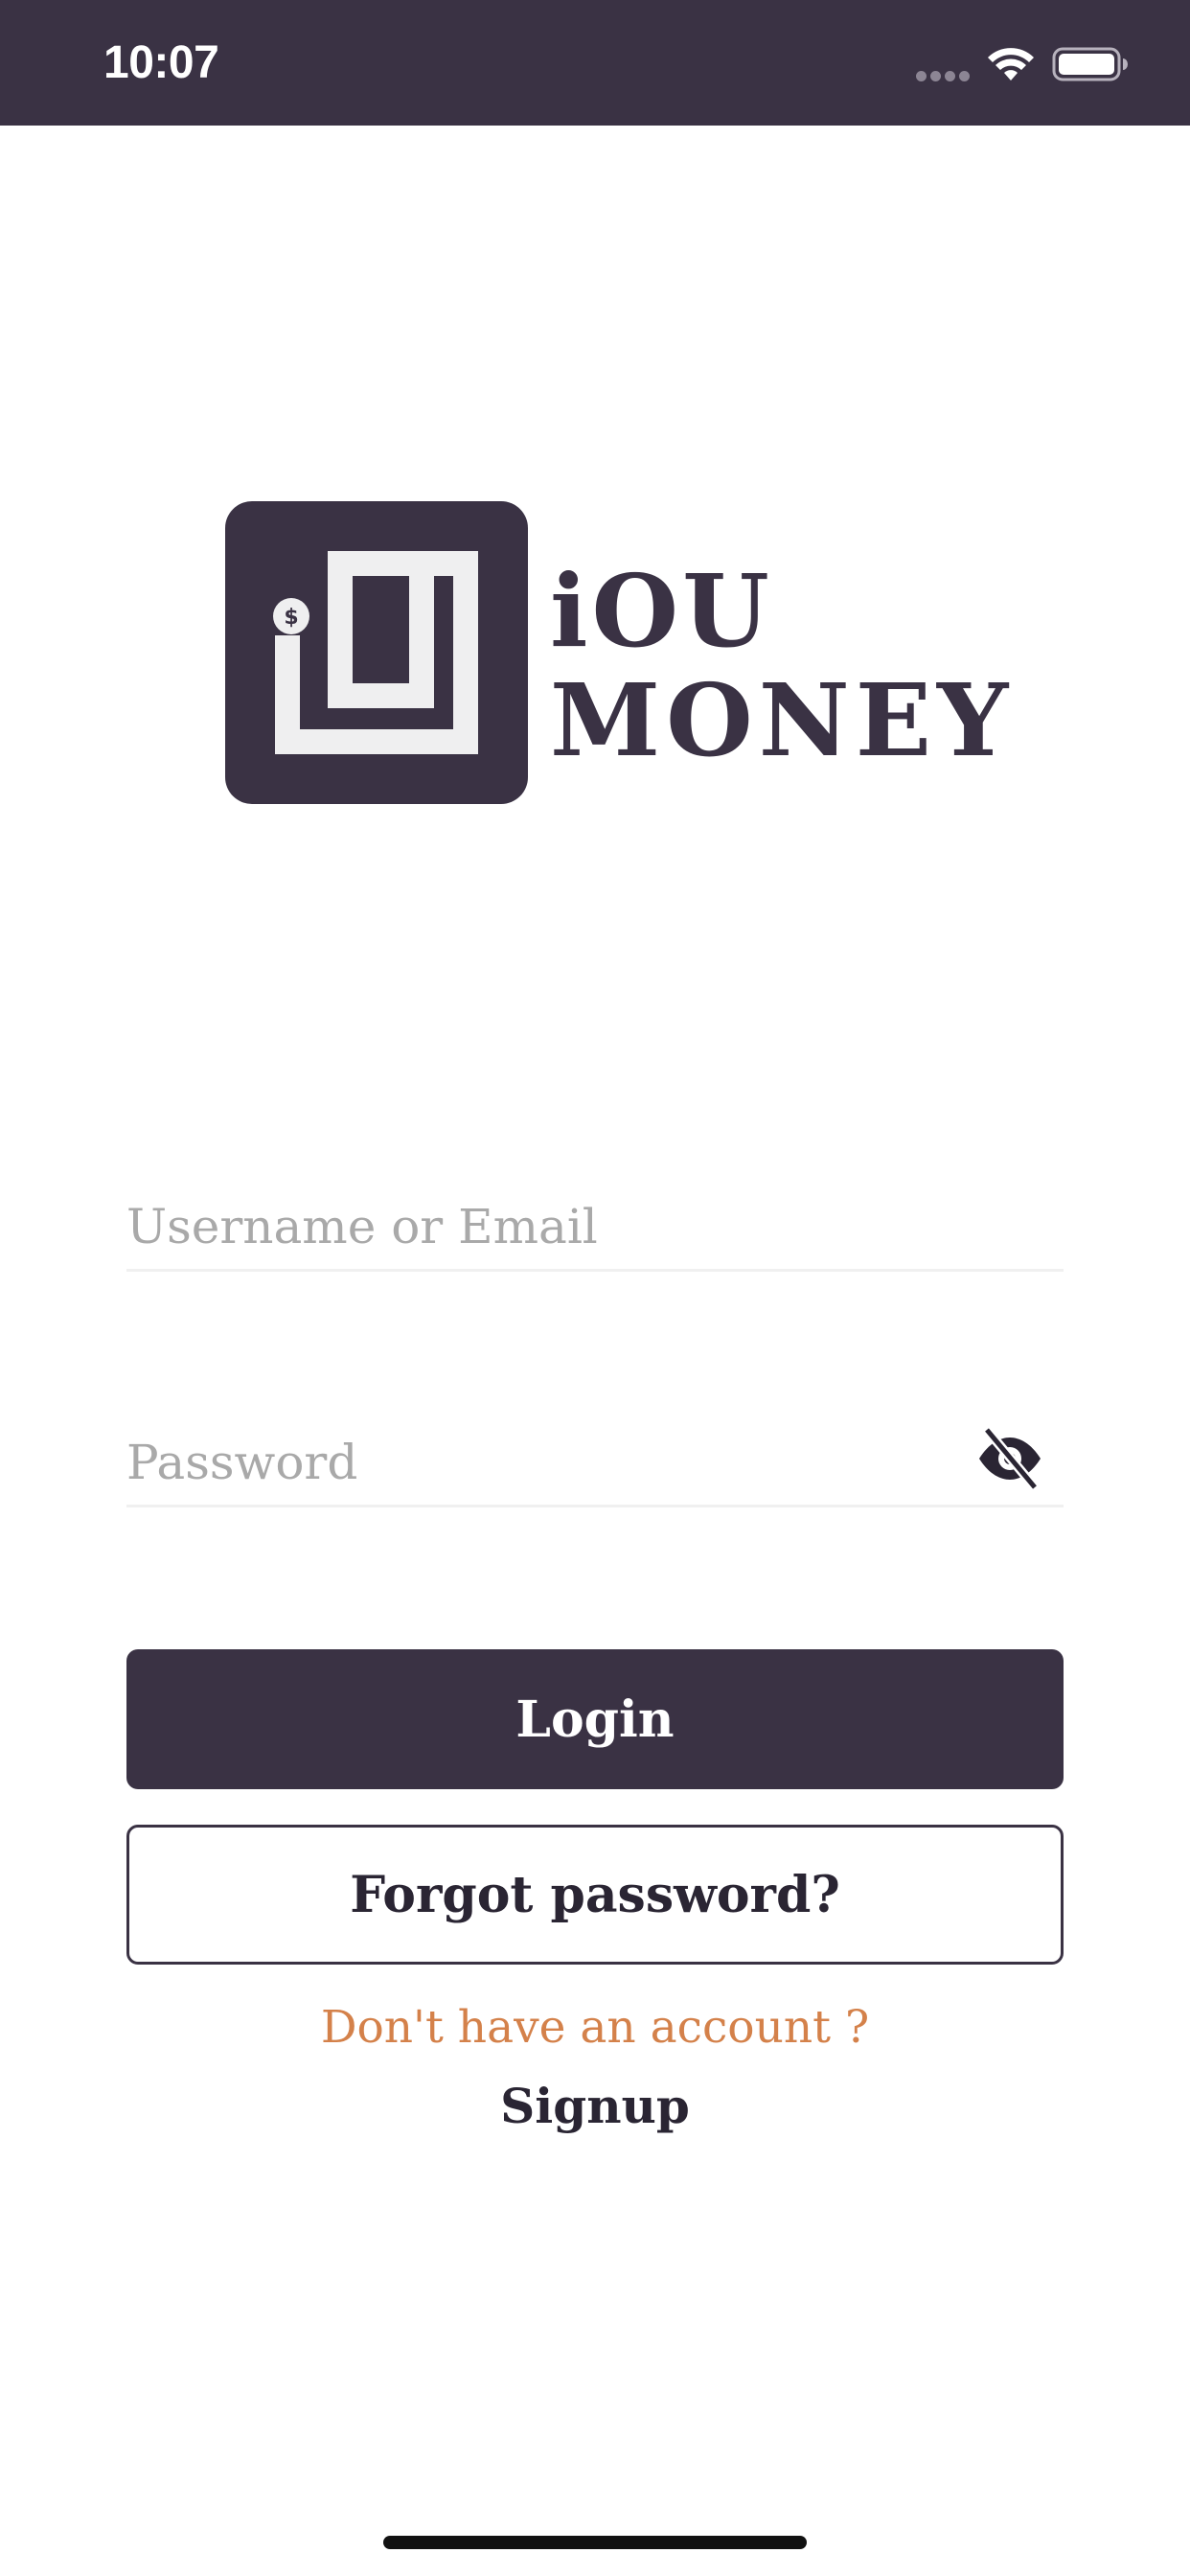 The height and width of the screenshot is (2576, 1190). Describe the element at coordinates (1010, 1458) in the screenshot. I see `eye-off-icon` at that location.